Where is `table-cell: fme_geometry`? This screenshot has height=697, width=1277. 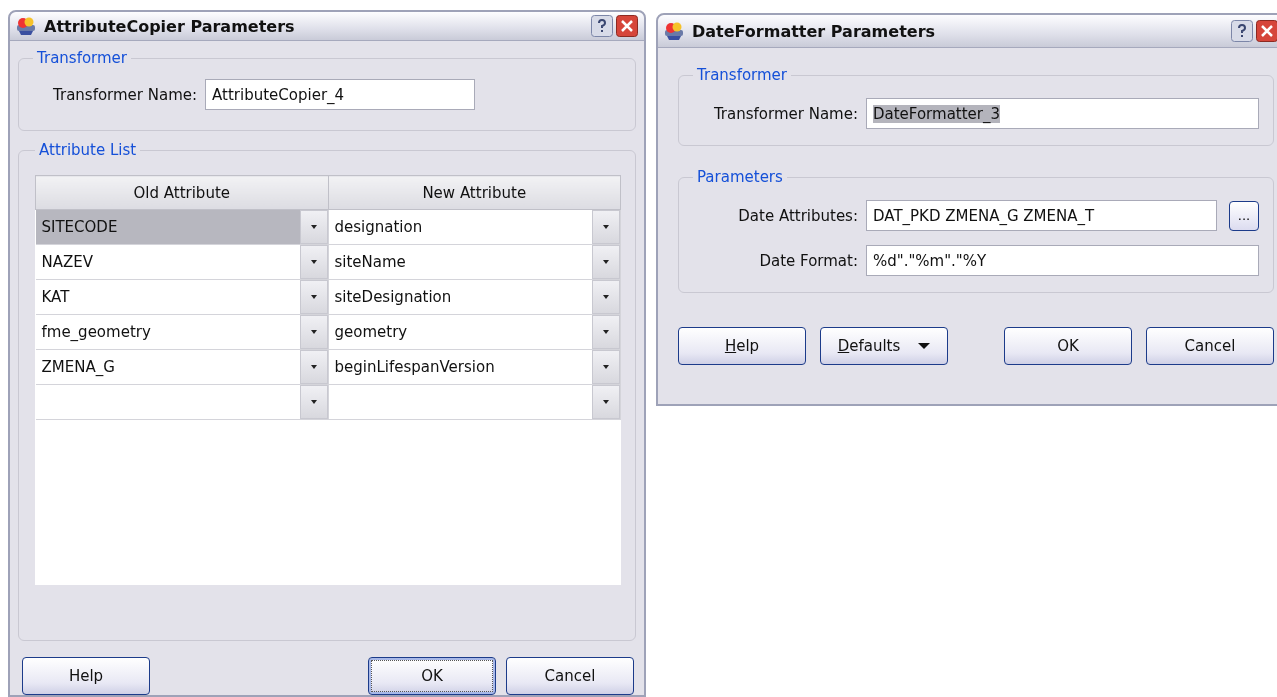 table-cell: fme_geometry is located at coordinates (167, 332).